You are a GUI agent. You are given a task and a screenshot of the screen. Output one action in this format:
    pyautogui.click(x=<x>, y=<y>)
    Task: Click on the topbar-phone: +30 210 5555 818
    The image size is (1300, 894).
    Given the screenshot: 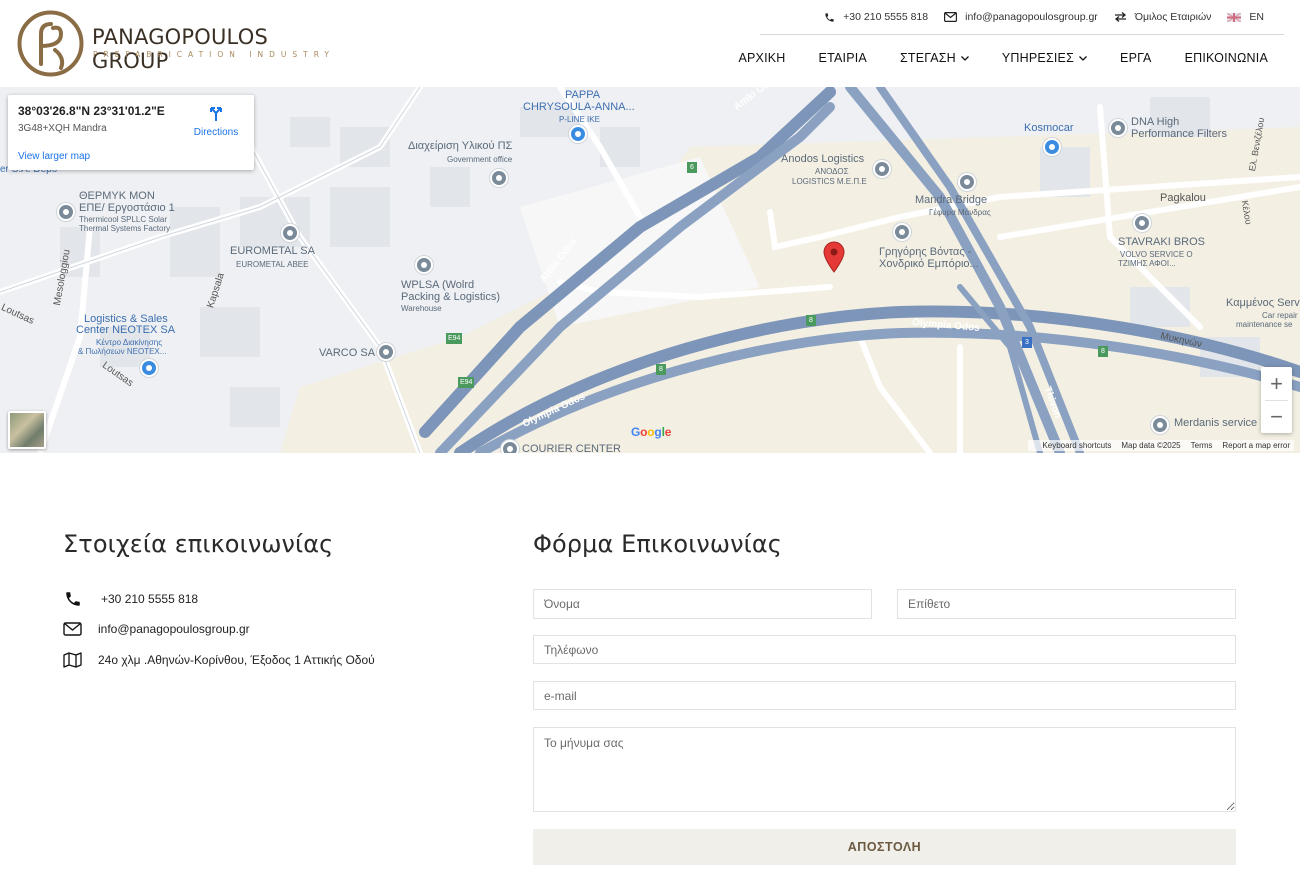 What is the action you would take?
    pyautogui.click(x=876, y=17)
    